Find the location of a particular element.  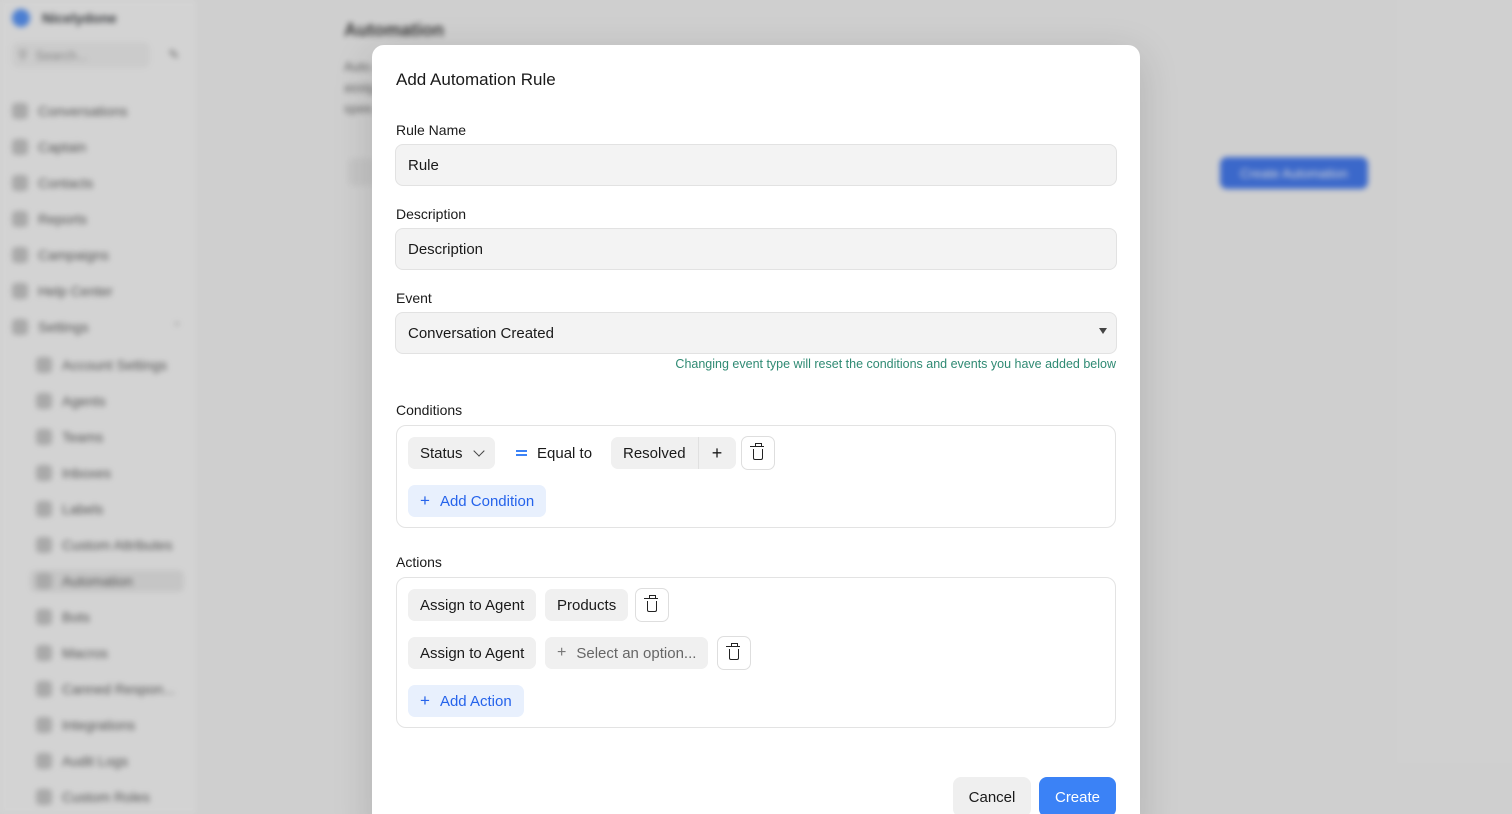

condition-attribute-value: Status is located at coordinates (441, 453).